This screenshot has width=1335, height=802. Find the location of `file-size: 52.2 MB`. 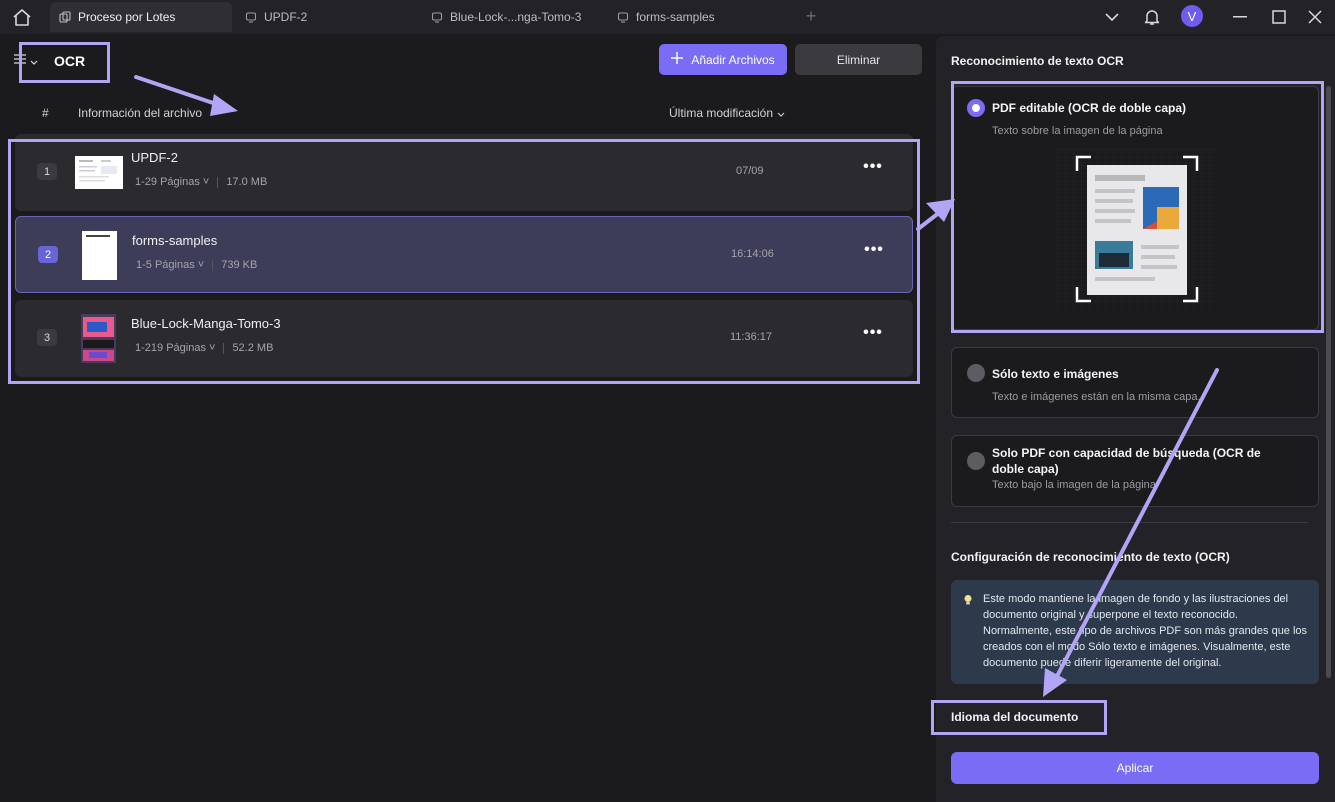

file-size: 52.2 MB is located at coordinates (253, 348).